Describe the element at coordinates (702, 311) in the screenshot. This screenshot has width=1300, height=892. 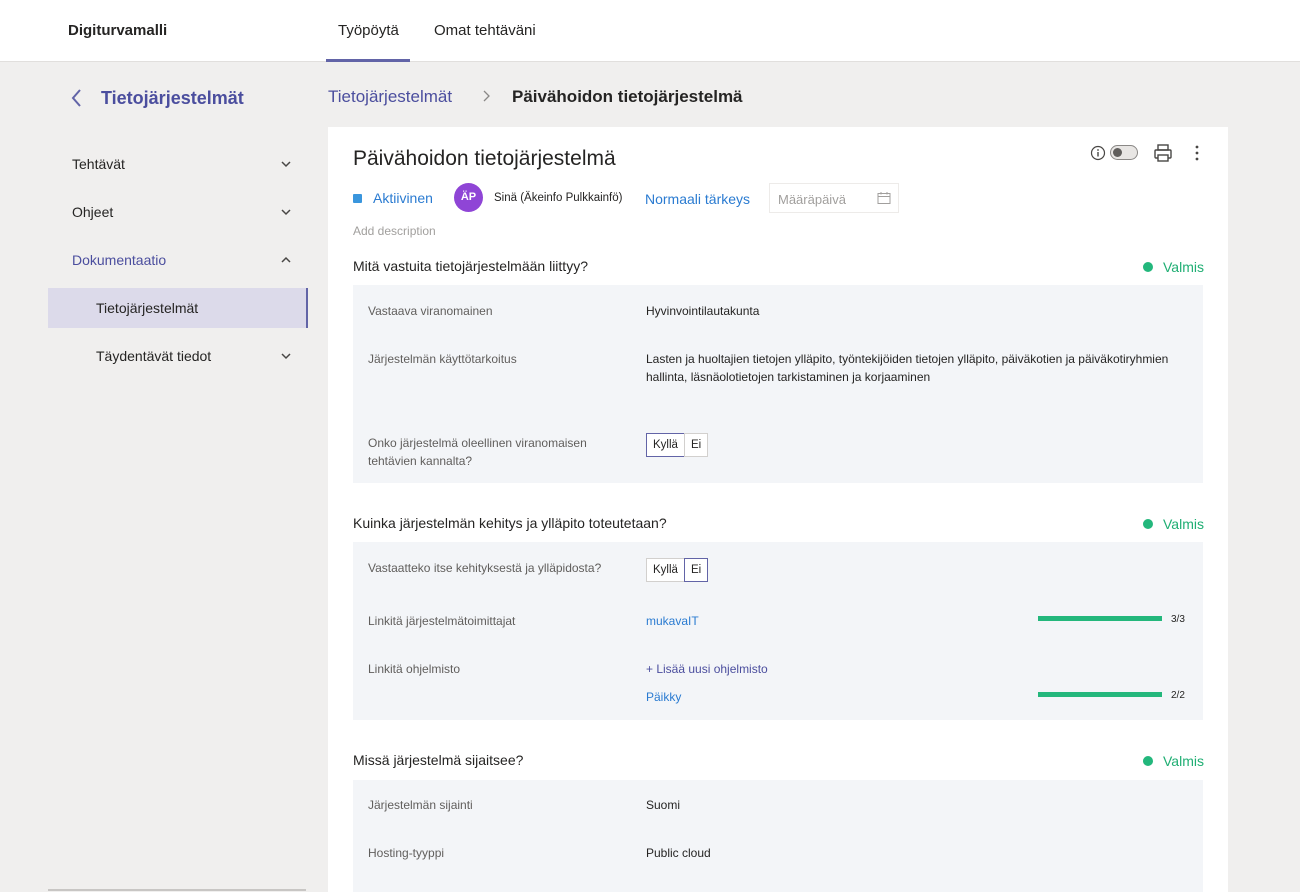
I see `field-value-authority: Hyvinvointilautakunta` at that location.